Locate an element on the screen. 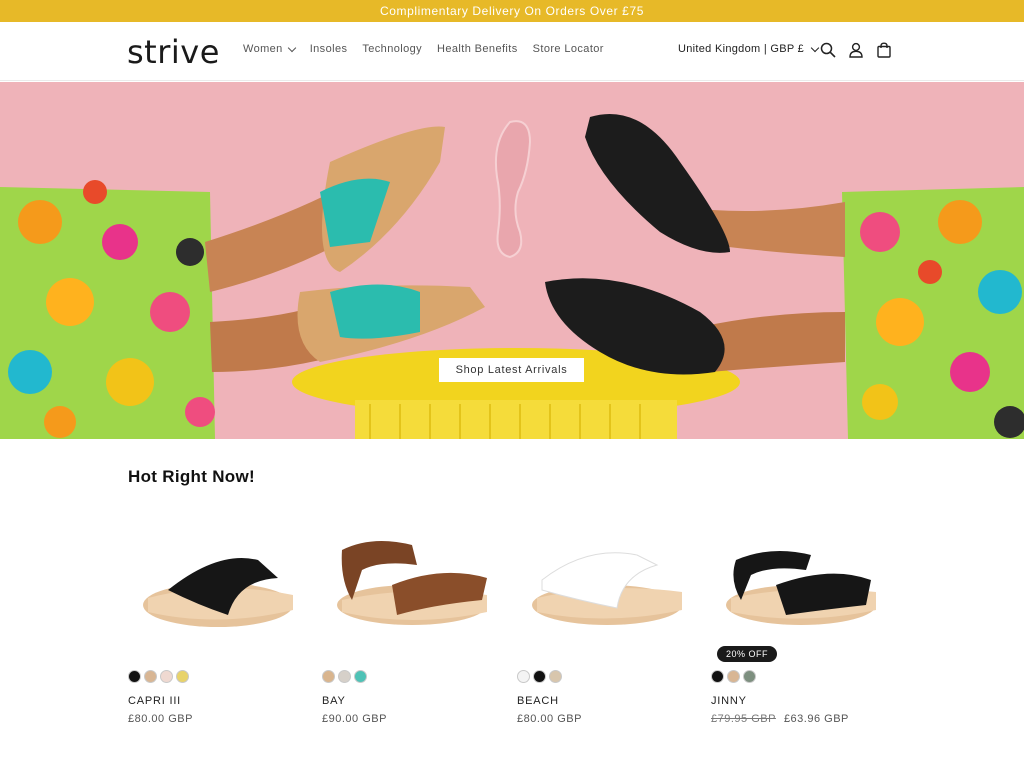 This screenshot has width=1024, height=768. product-name: BAY is located at coordinates (334, 701).